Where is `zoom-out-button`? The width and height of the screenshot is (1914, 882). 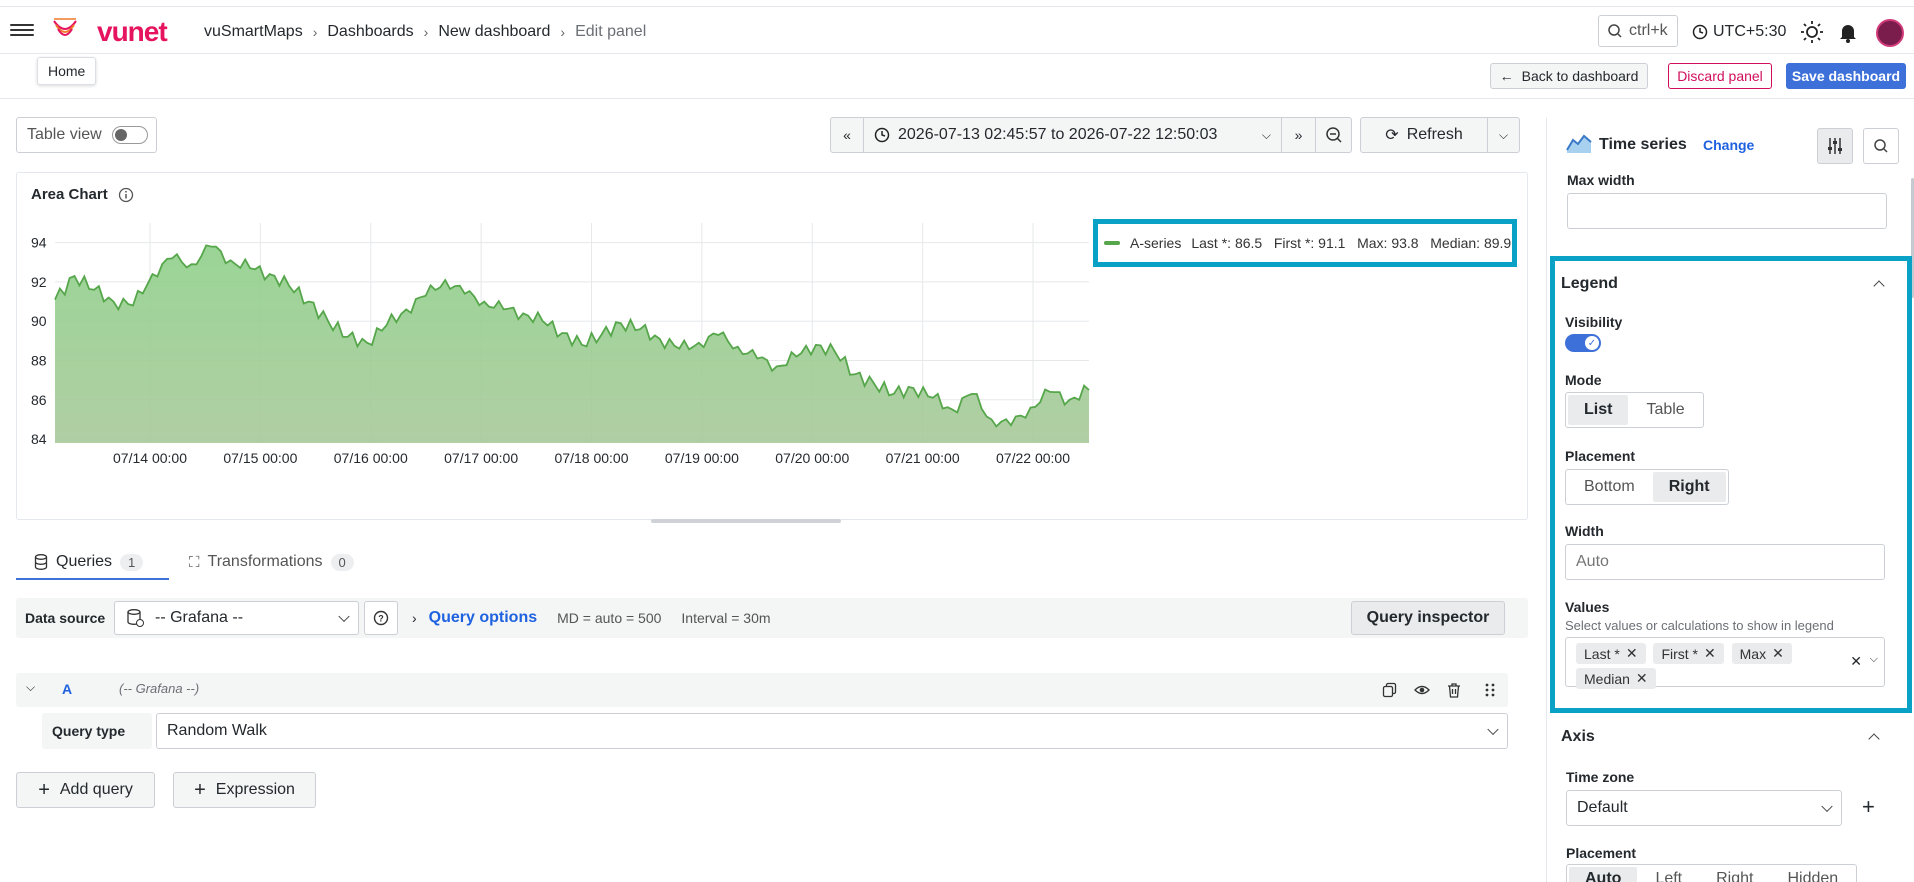
zoom-out-button is located at coordinates (1334, 135).